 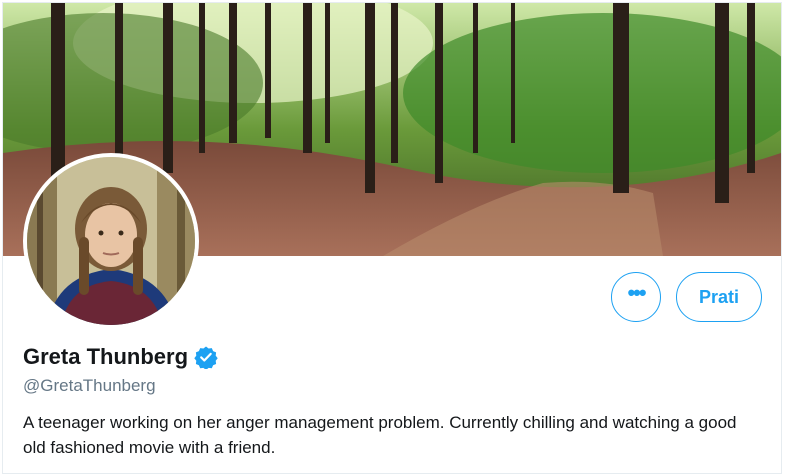 I want to click on profile-avatar, so click(x=111, y=241).